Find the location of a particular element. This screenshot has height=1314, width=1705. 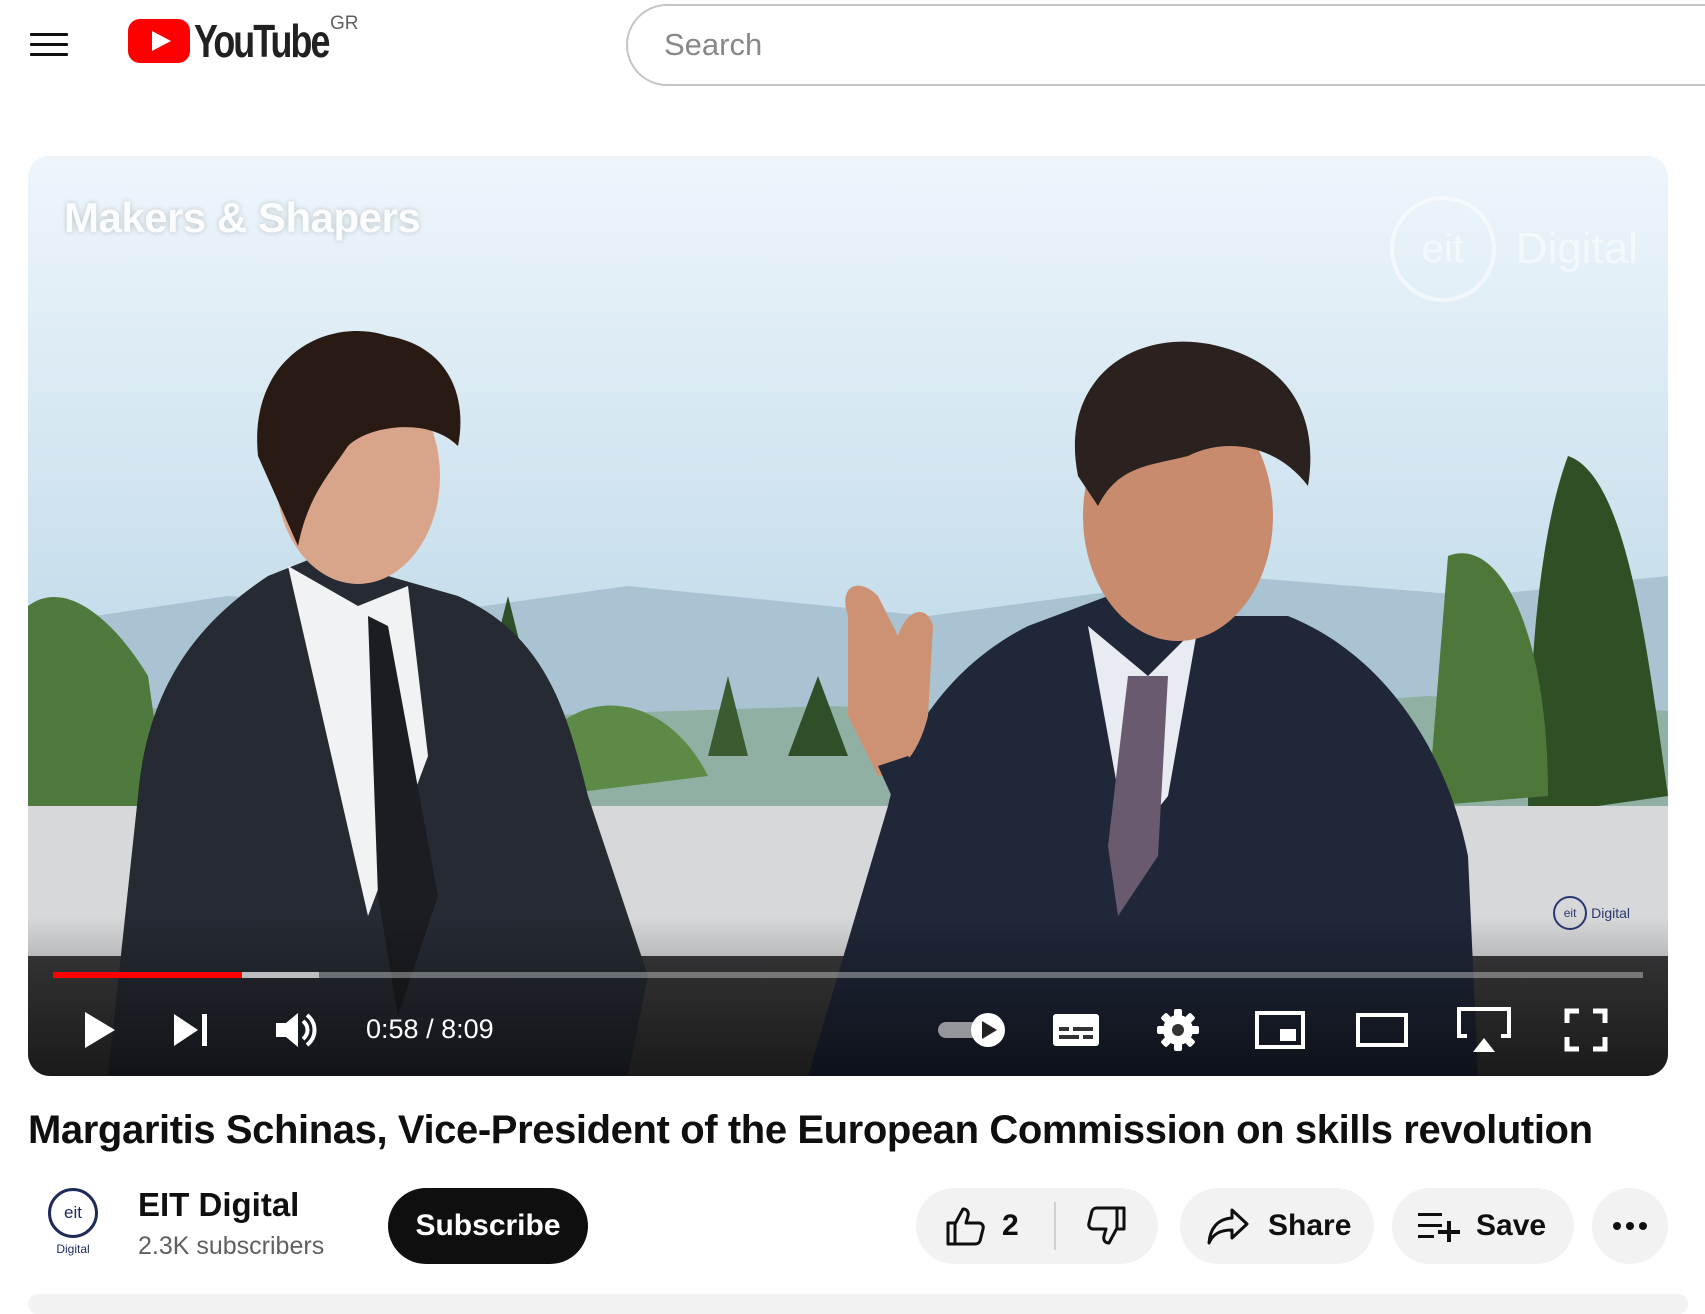

logo-text: YouTube is located at coordinates (262, 41).